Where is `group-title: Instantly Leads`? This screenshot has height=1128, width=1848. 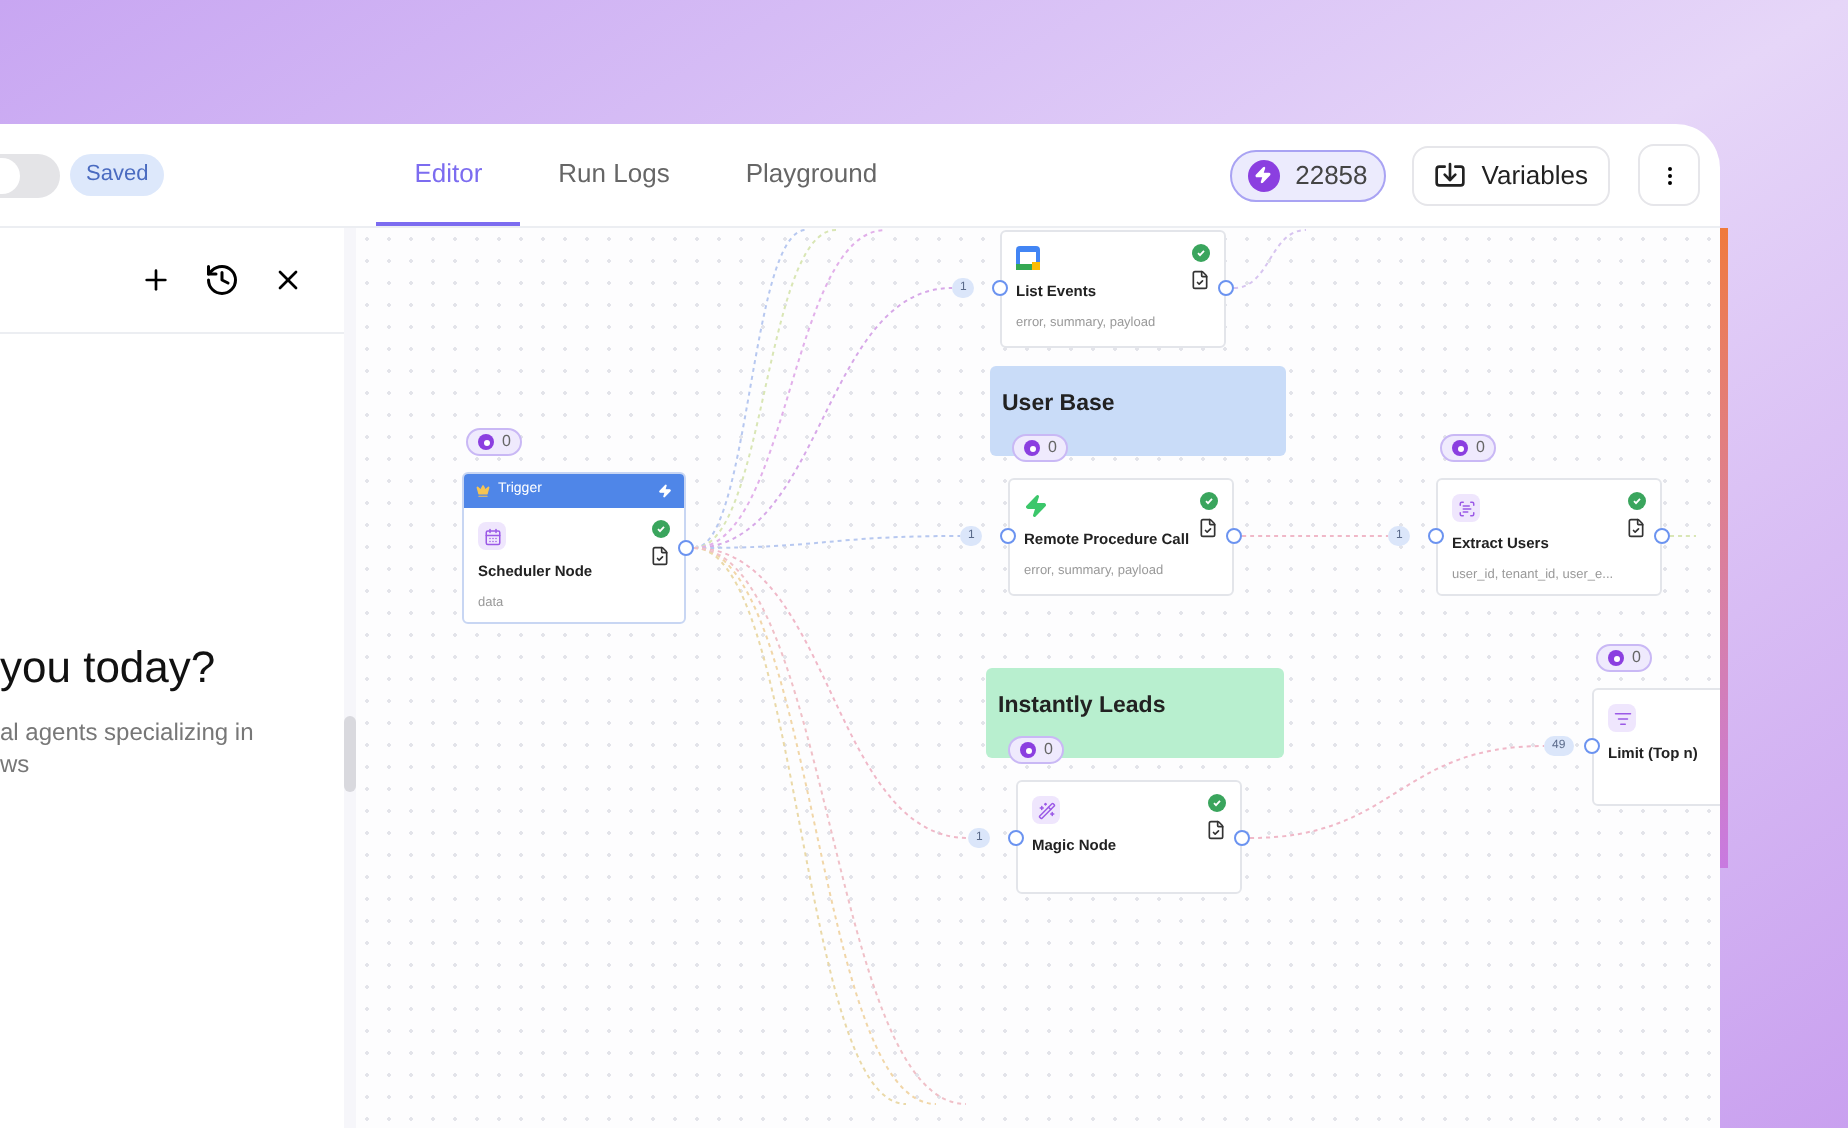 group-title: Instantly Leads is located at coordinates (1082, 706).